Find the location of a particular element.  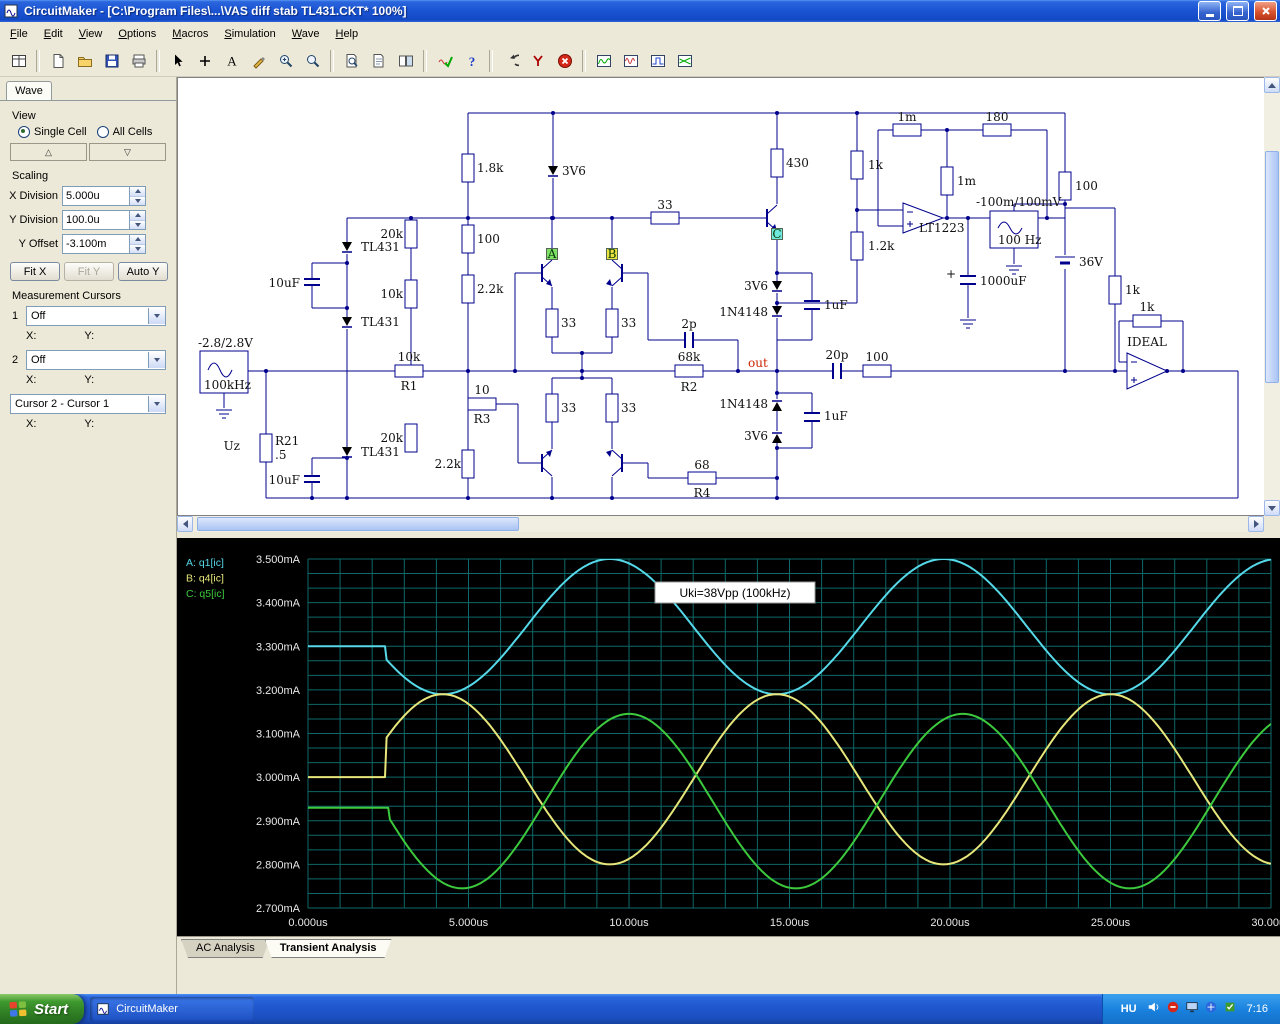

save-button is located at coordinates (111, 60).